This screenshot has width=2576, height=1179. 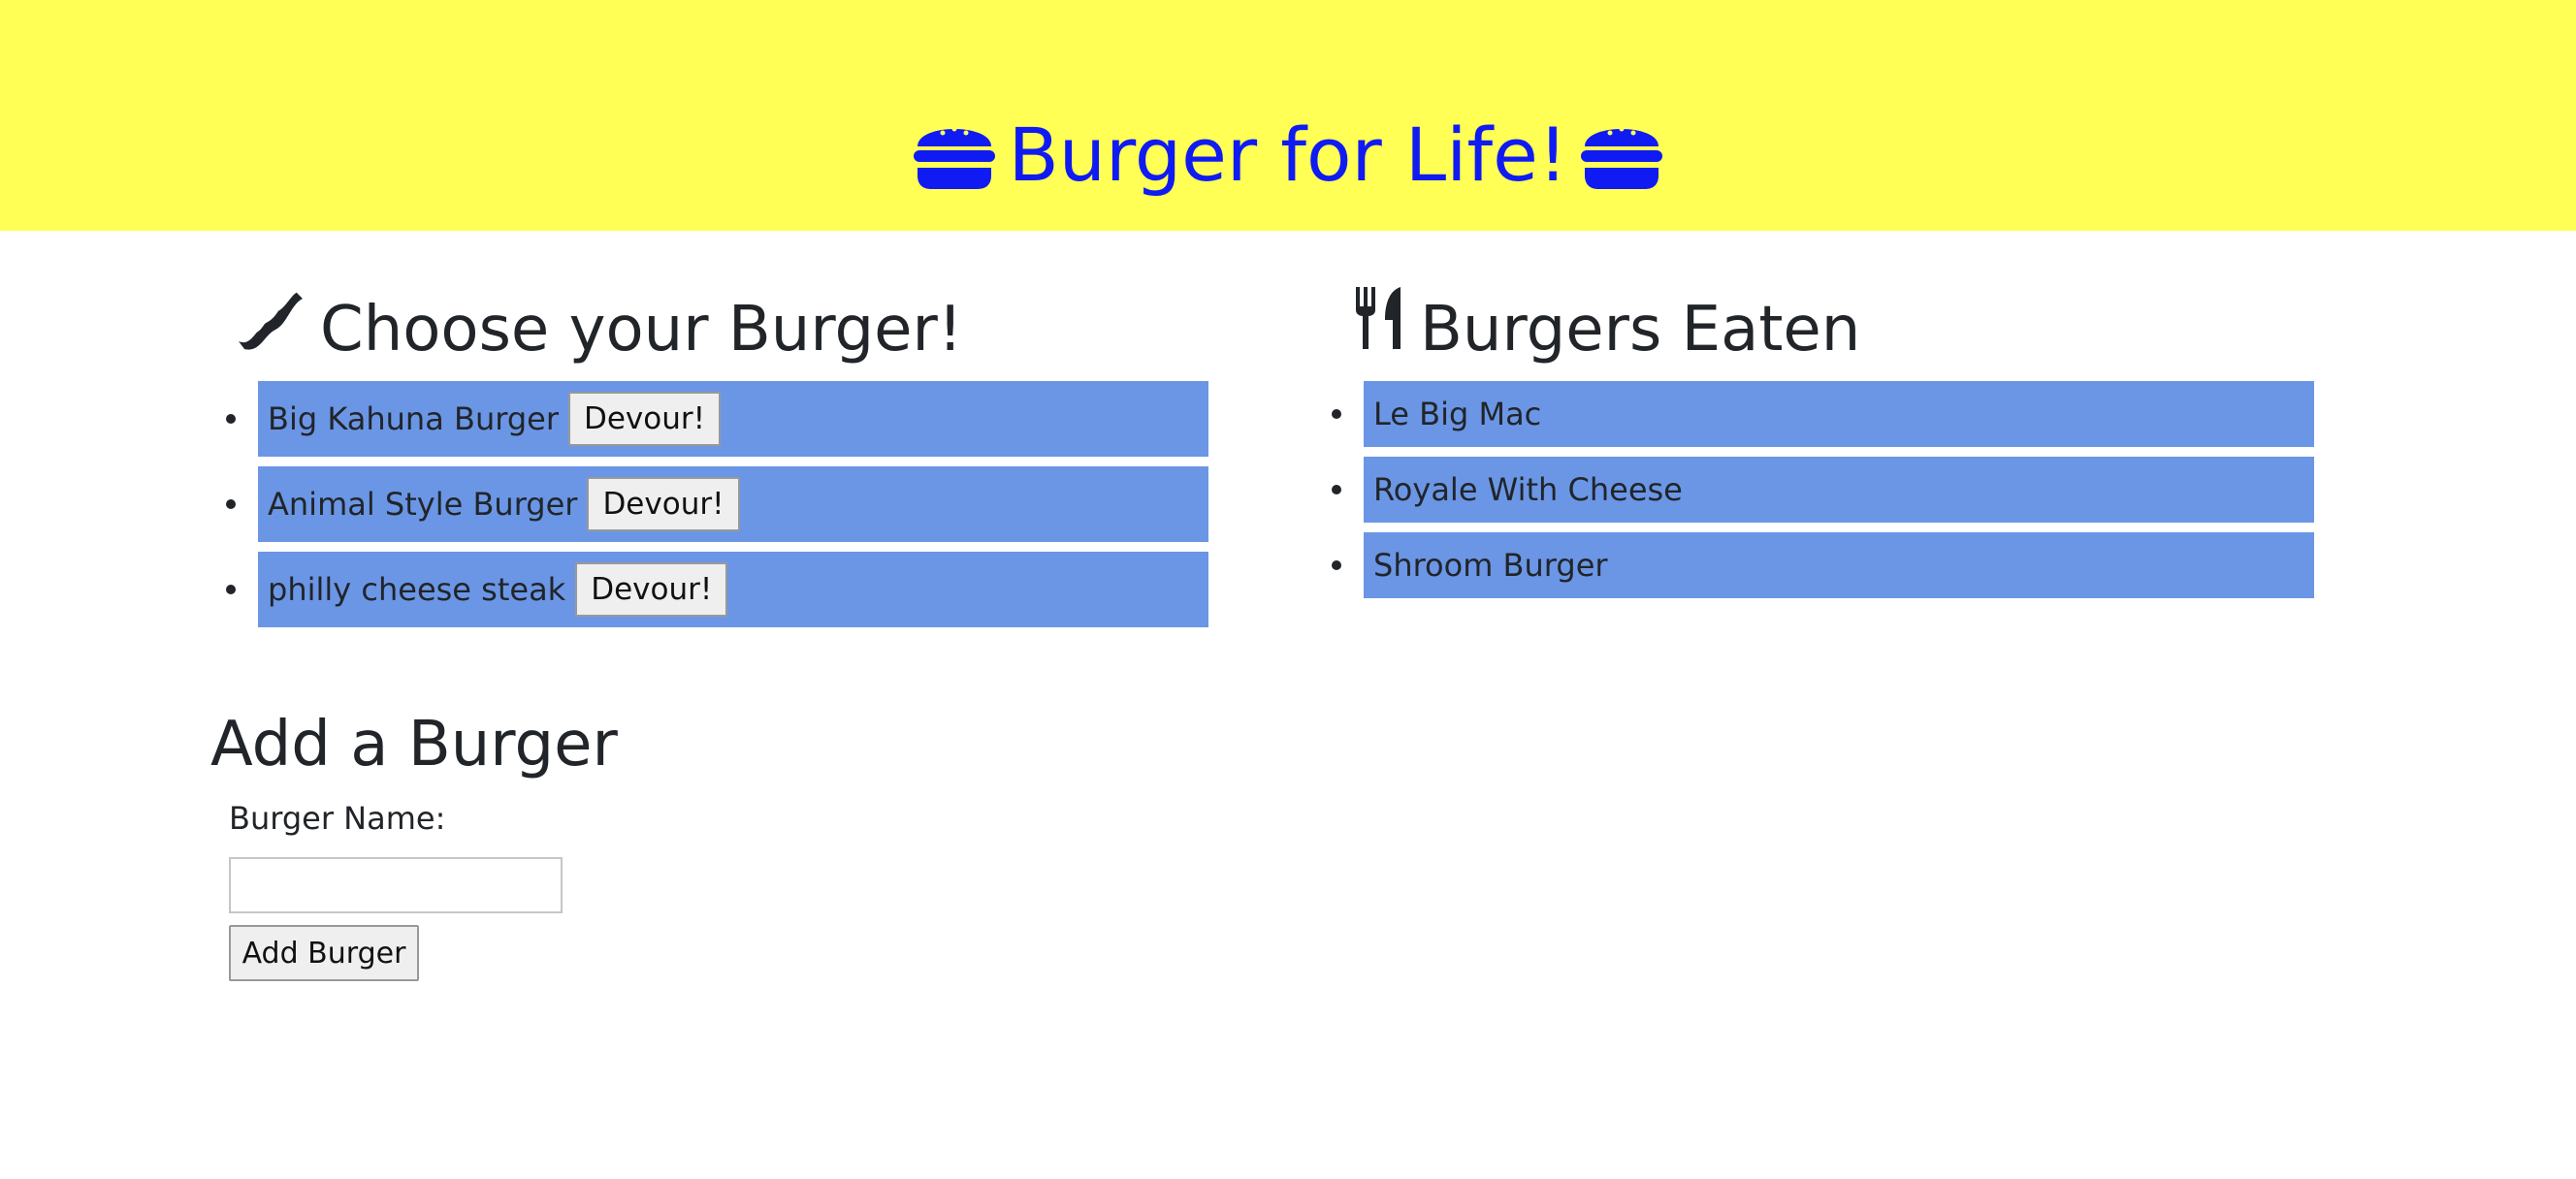 I want to click on list-item: philly cheese steak Devour!, so click(x=717, y=589).